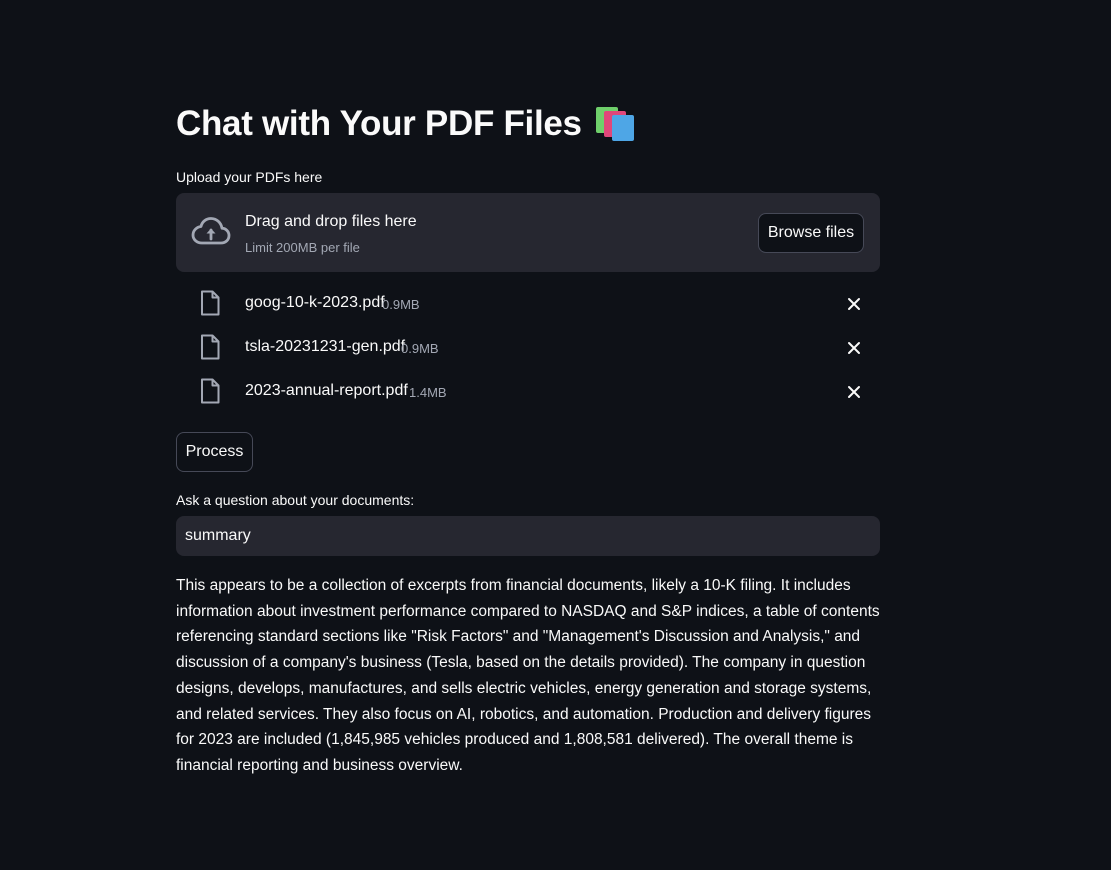 This screenshot has height=870, width=1111. I want to click on page-title-text: Chat with Your PDF Files, so click(379, 123).